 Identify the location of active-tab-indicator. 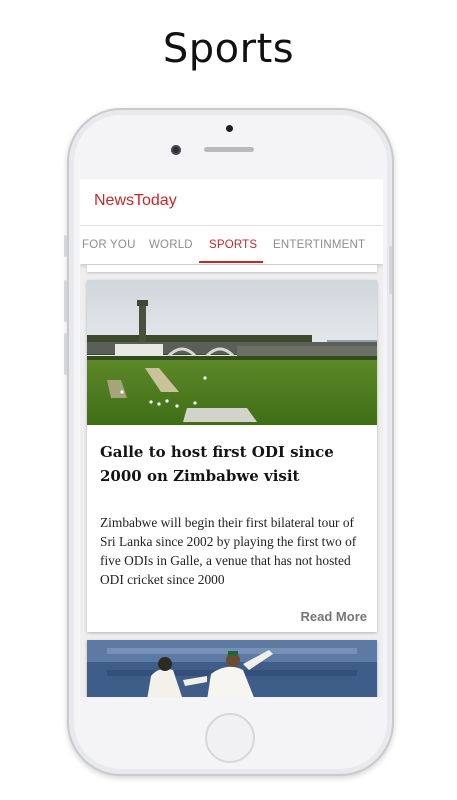
(231, 262).